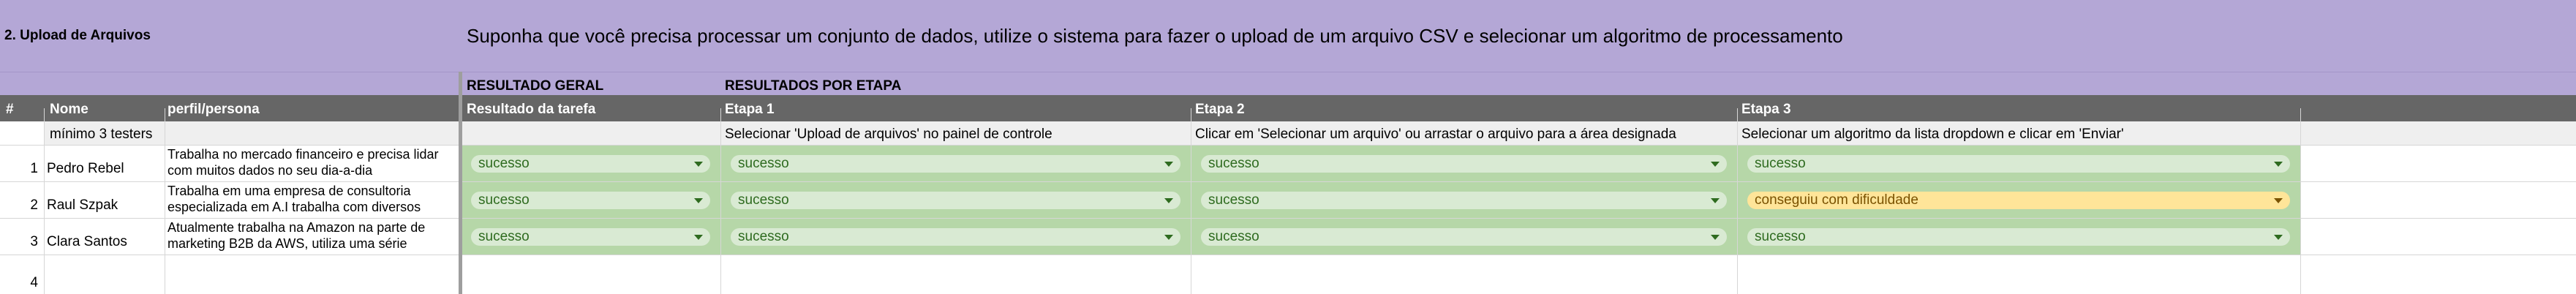 The height and width of the screenshot is (294, 2576). What do you see at coordinates (104, 199) in the screenshot?
I see `tester-name: Raul Szpak` at bounding box center [104, 199].